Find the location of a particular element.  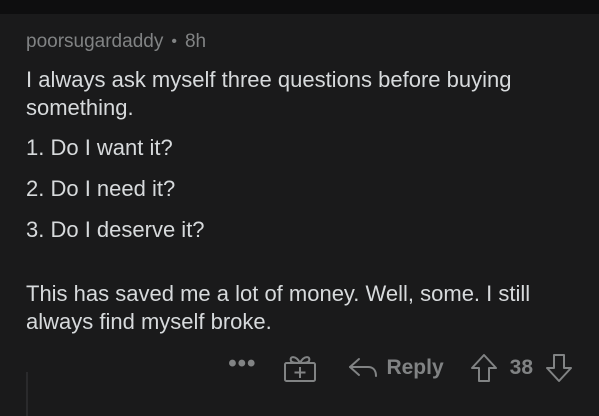

more-options-button: ••• is located at coordinates (242, 367).